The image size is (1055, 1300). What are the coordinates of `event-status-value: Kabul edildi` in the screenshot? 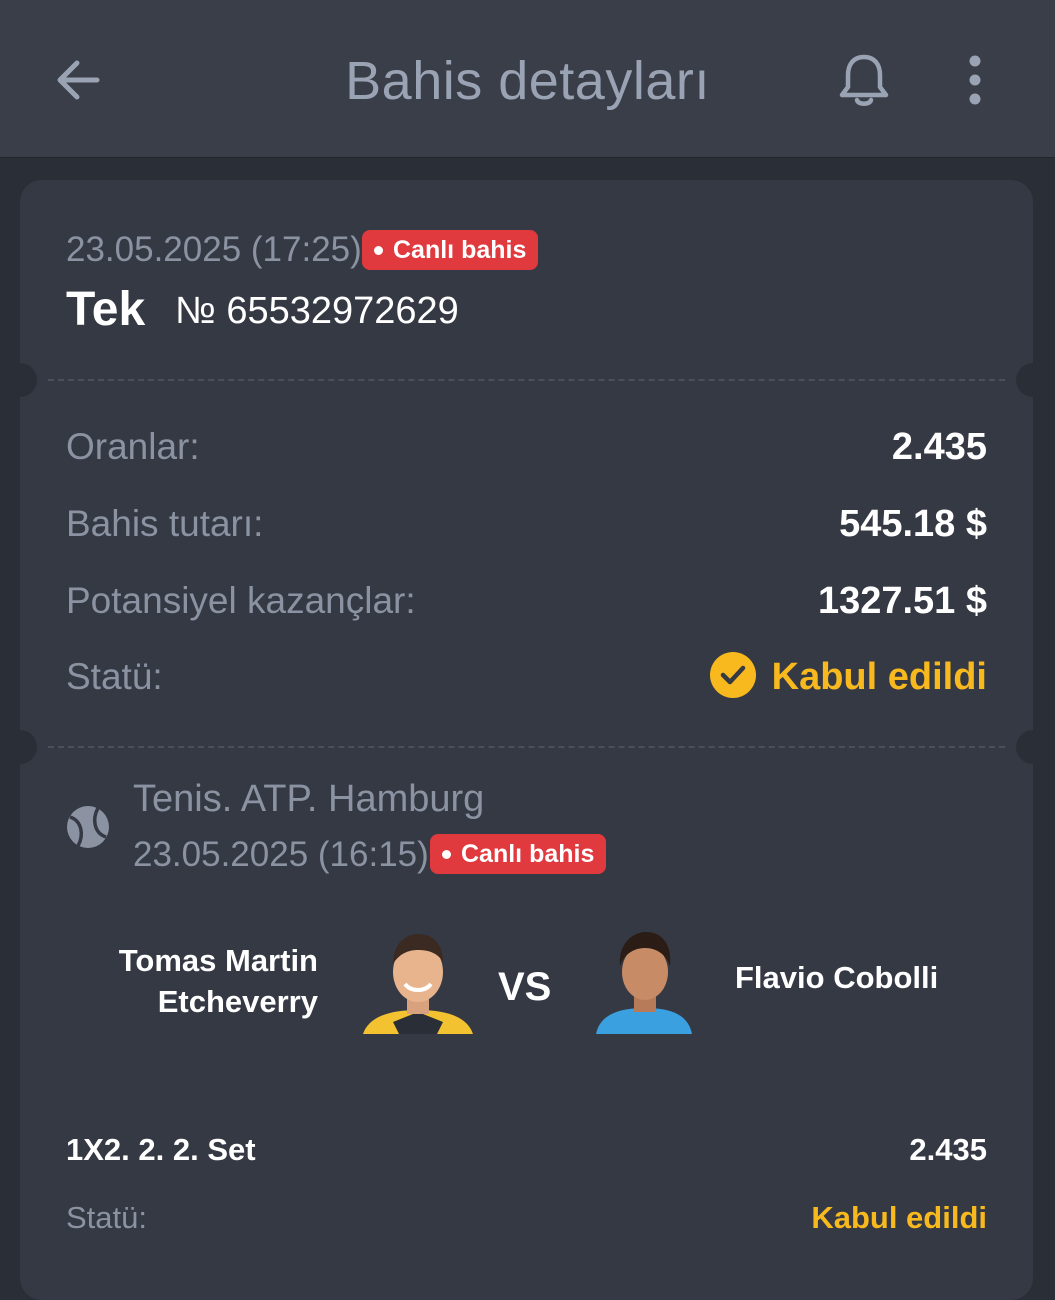 It's located at (899, 1217).